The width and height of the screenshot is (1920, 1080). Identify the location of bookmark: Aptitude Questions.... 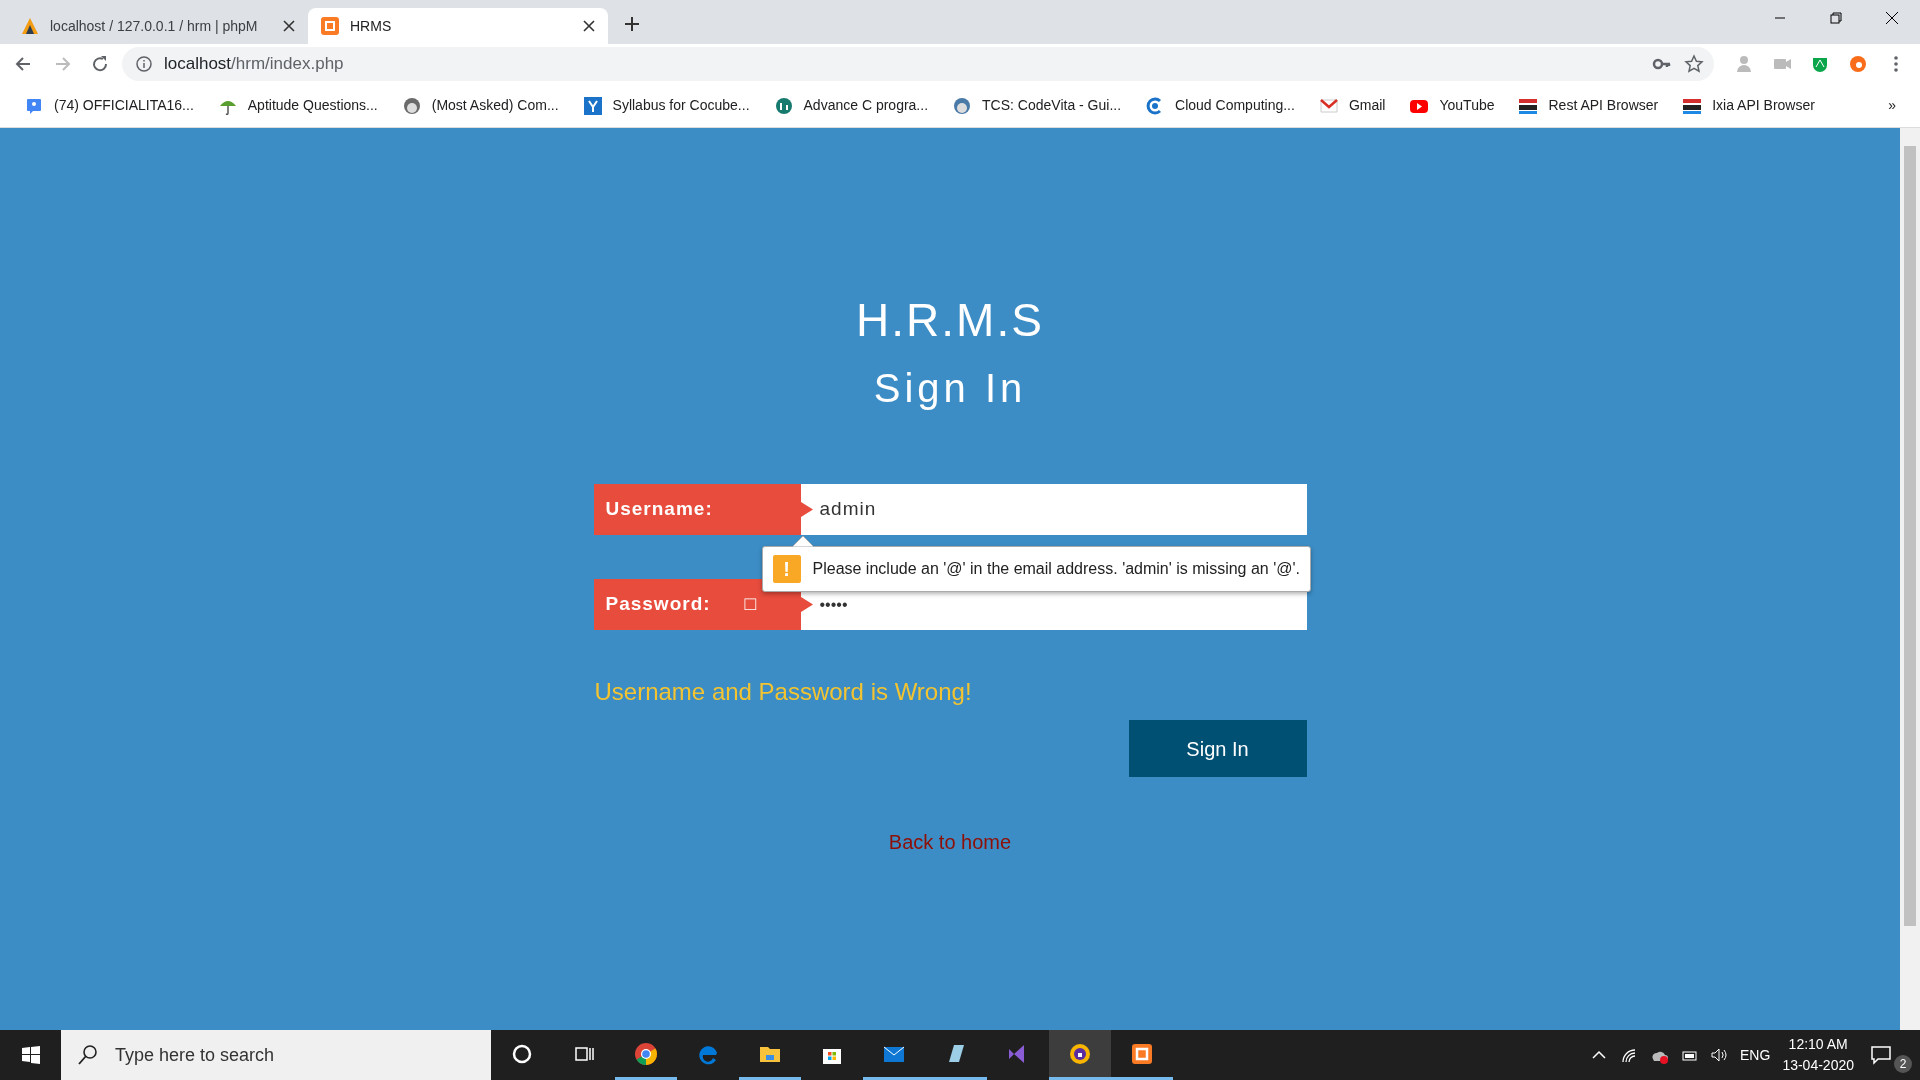
(297, 105).